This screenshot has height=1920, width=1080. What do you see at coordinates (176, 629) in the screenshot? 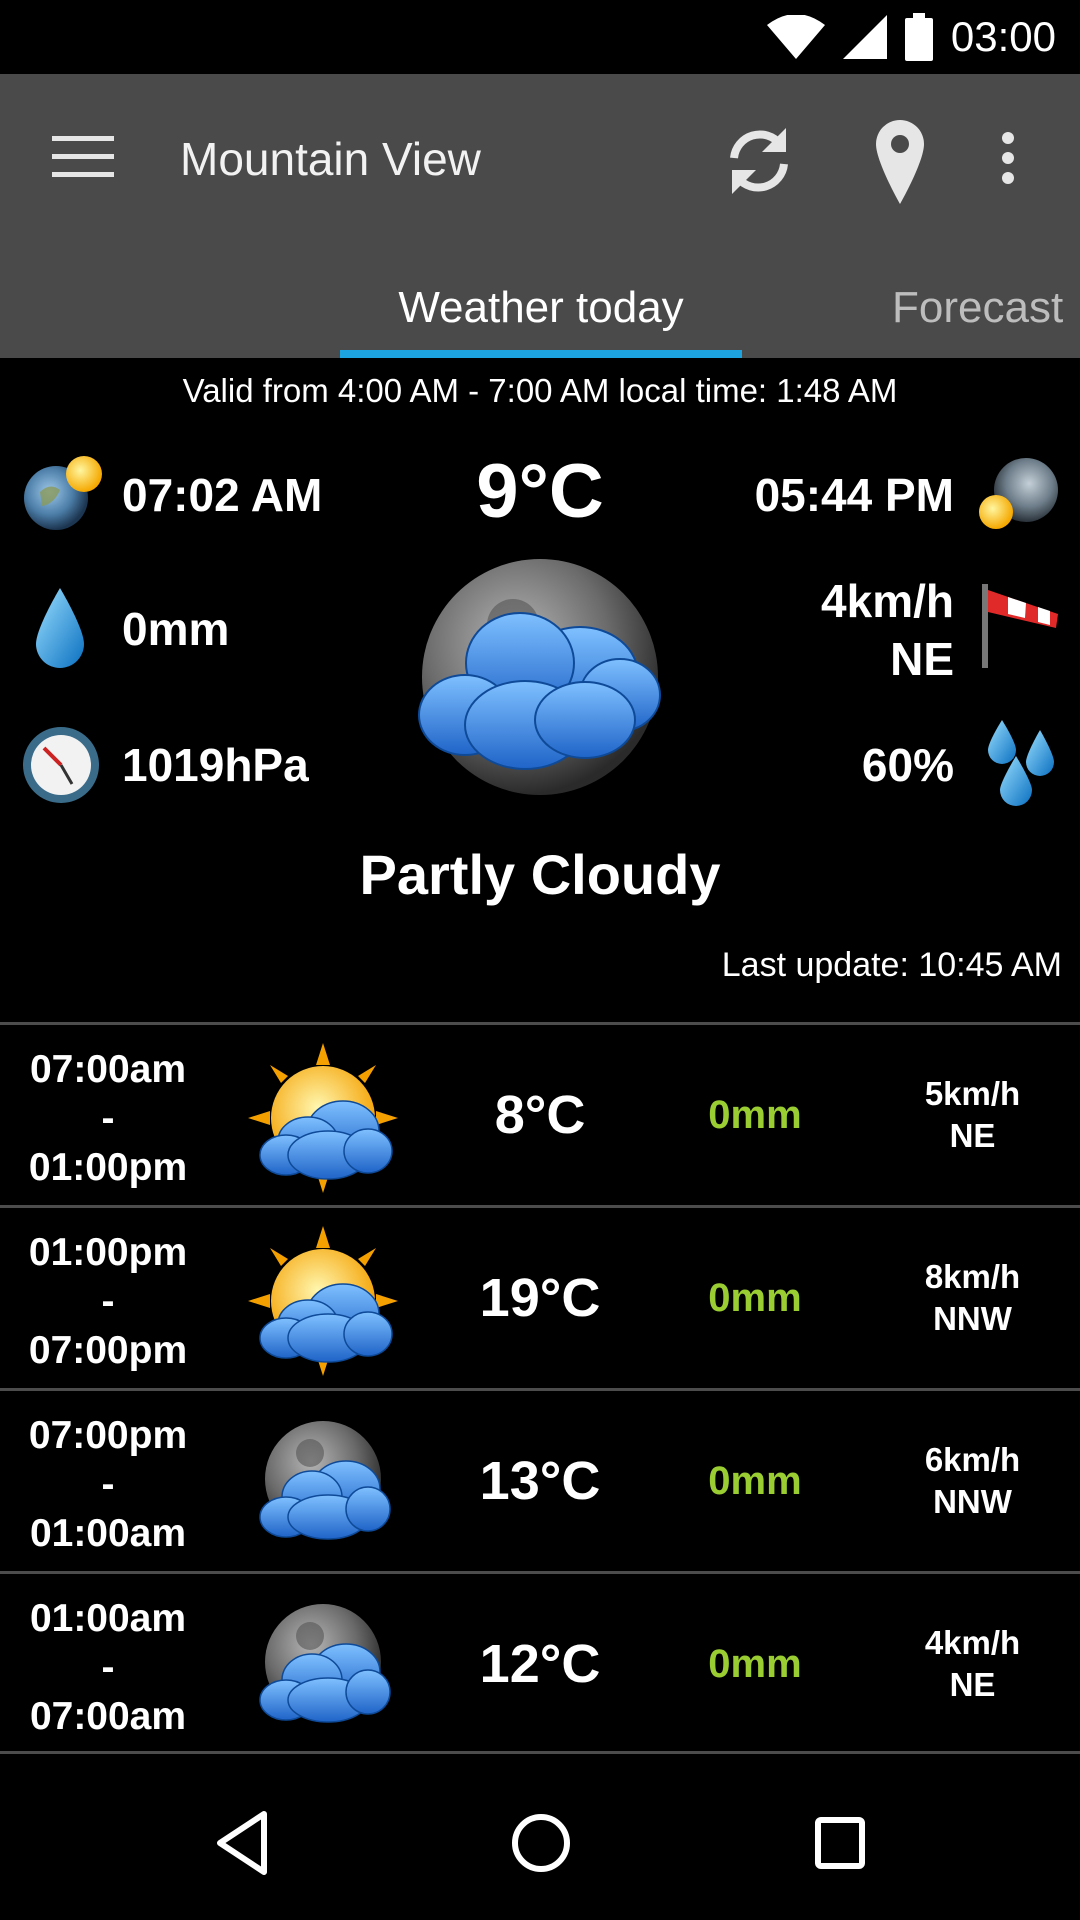
I see `precipitation-value: 0mm` at bounding box center [176, 629].